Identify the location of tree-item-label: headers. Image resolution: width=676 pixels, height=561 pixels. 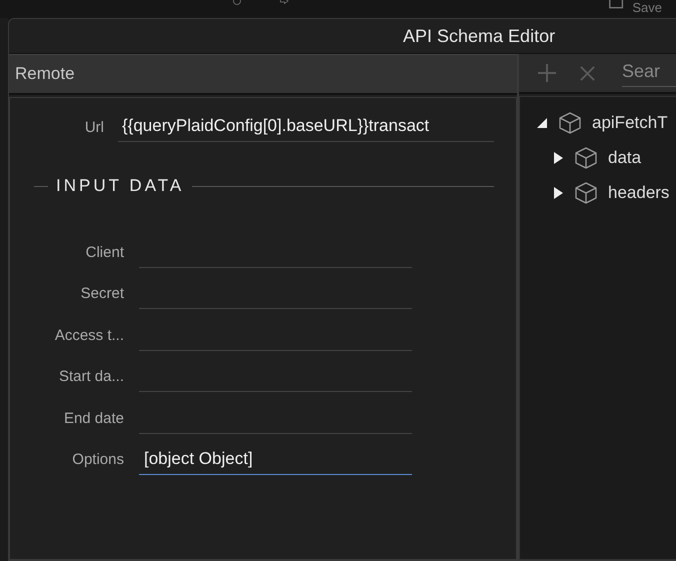
(639, 192).